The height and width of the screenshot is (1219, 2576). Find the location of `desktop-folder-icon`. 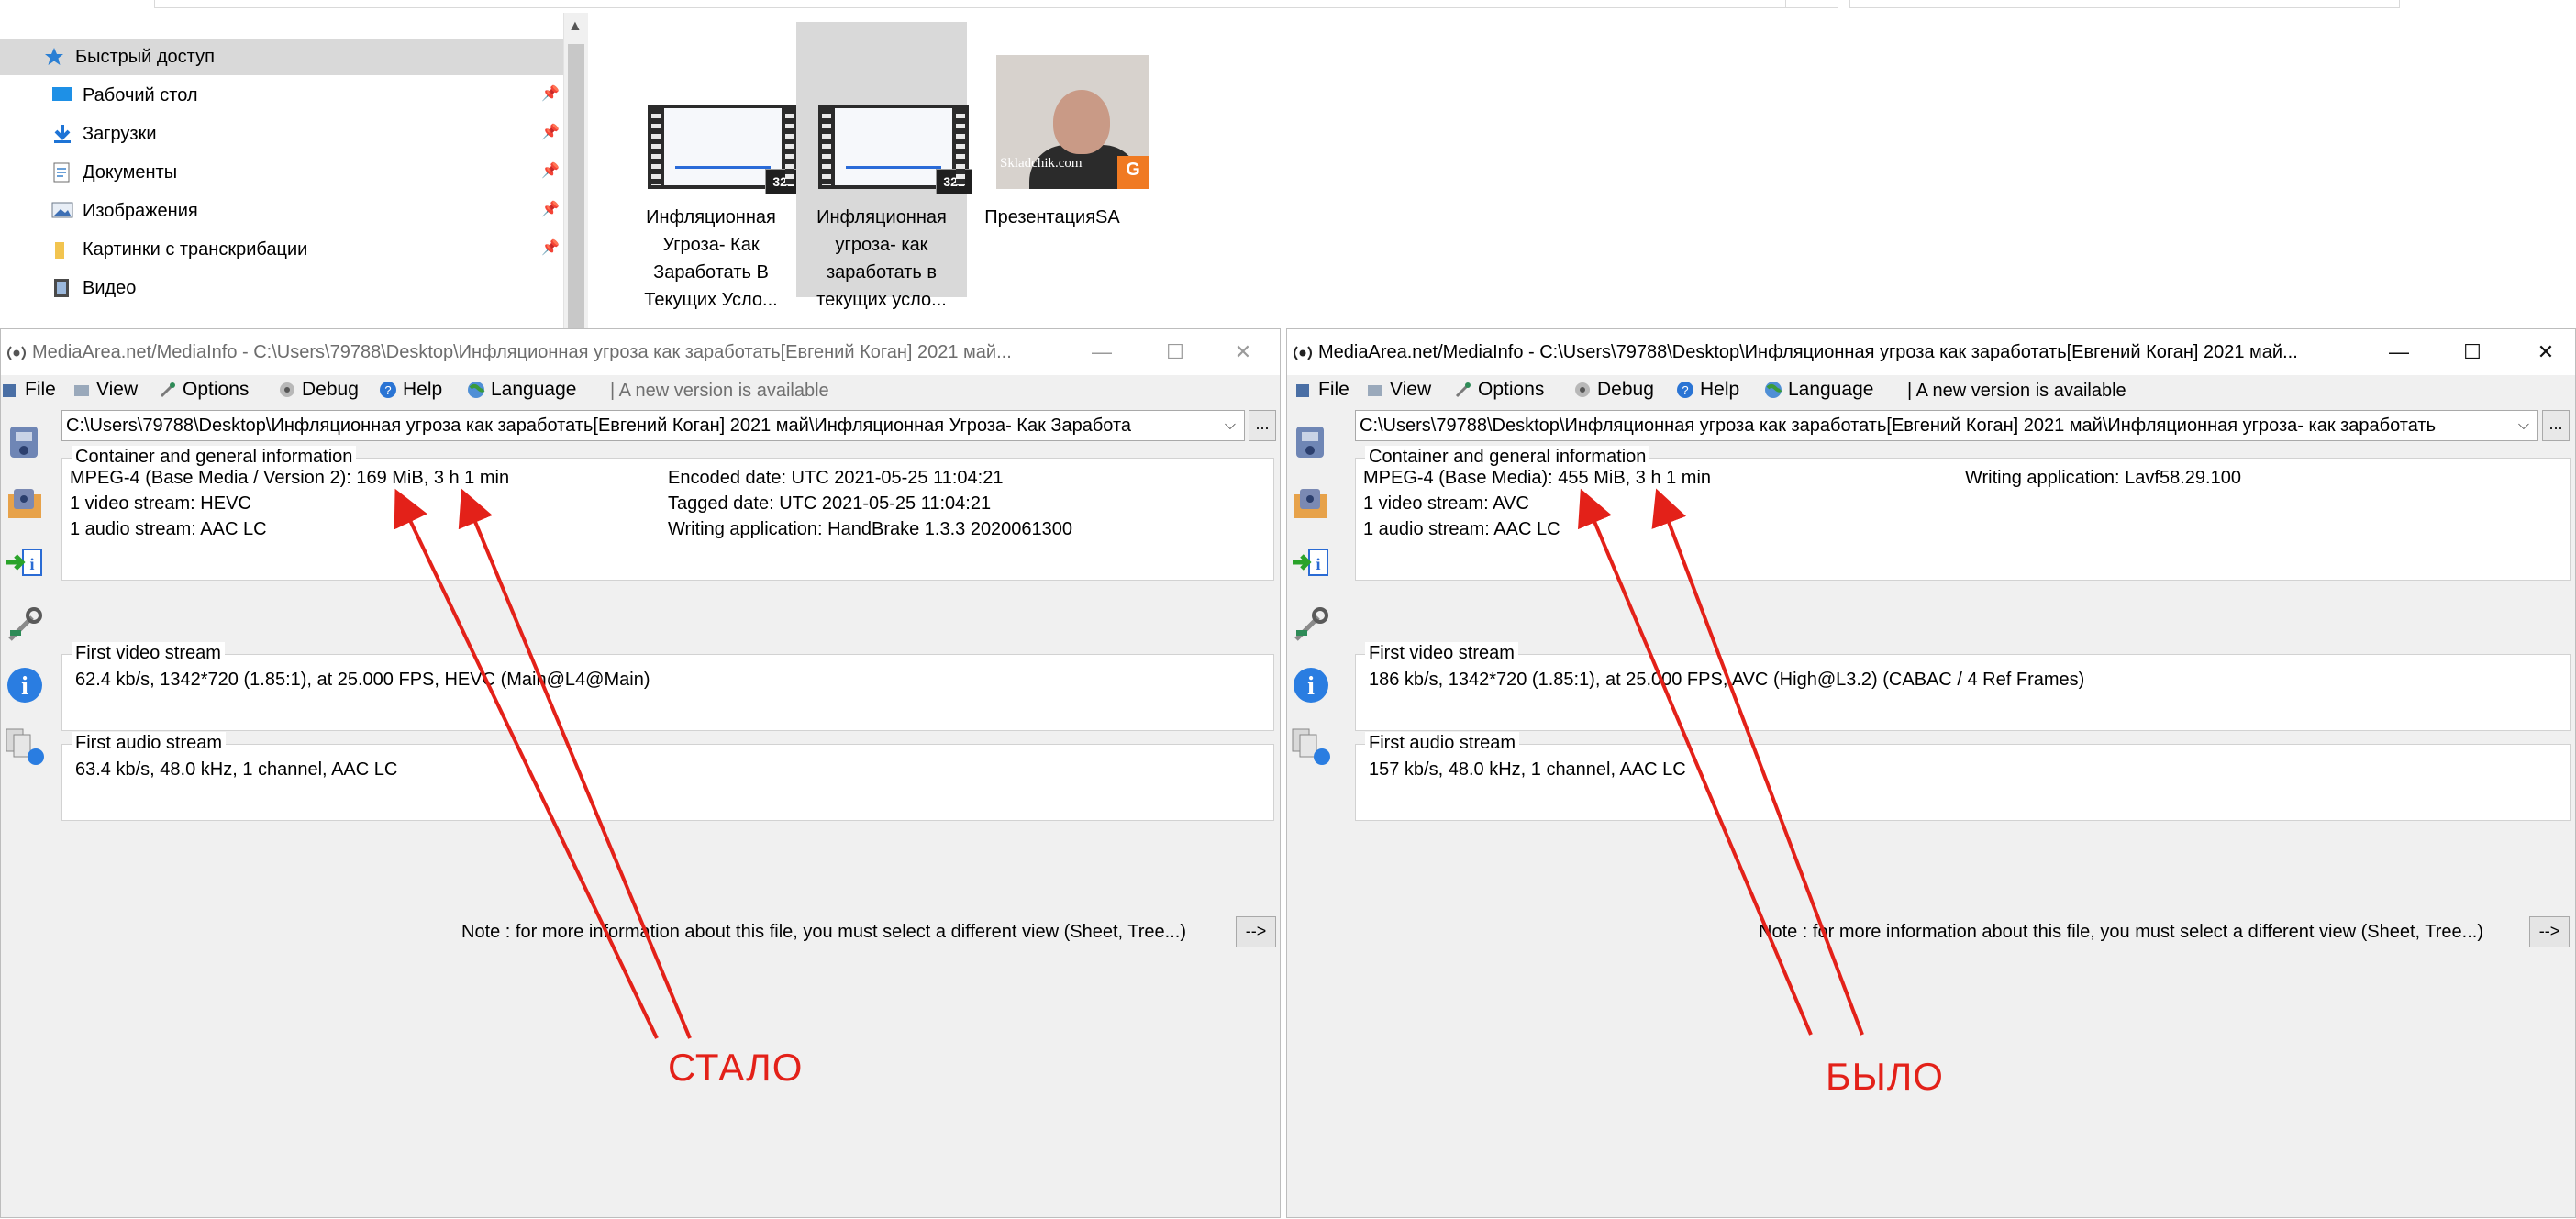

desktop-folder-icon is located at coordinates (62, 95).